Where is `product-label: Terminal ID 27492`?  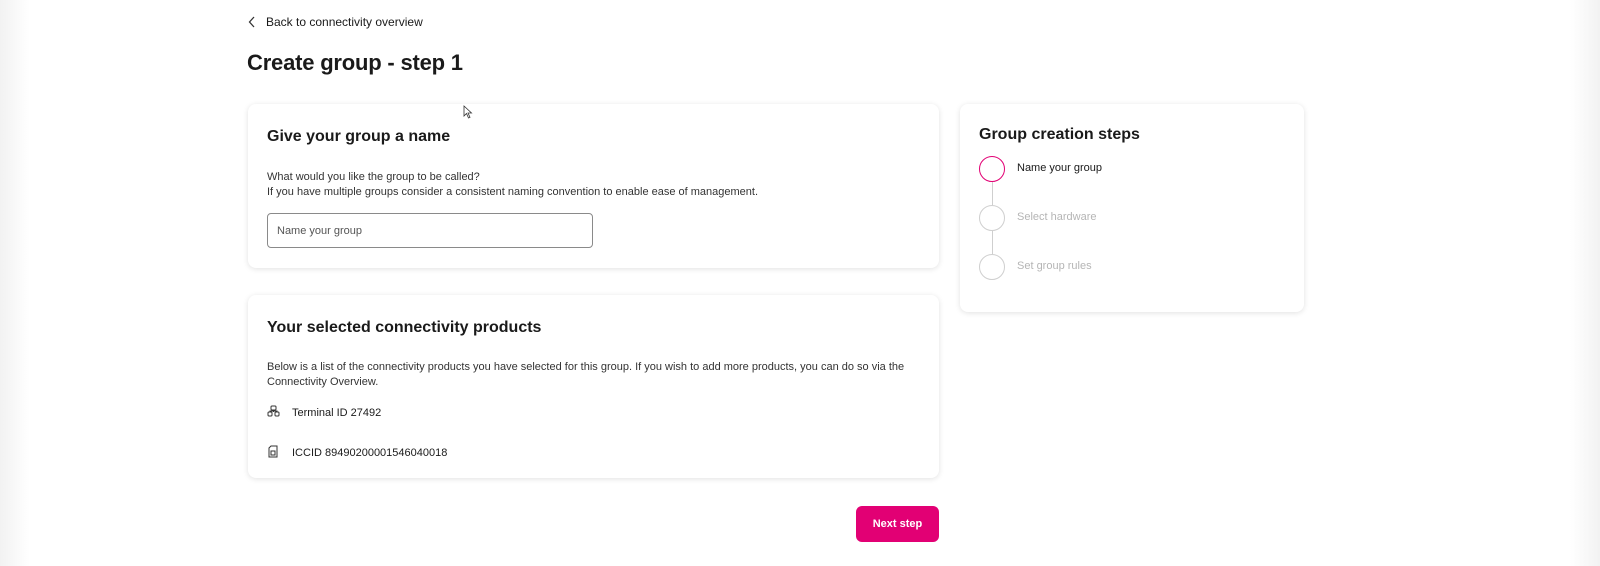 product-label: Terminal ID 27492 is located at coordinates (337, 413).